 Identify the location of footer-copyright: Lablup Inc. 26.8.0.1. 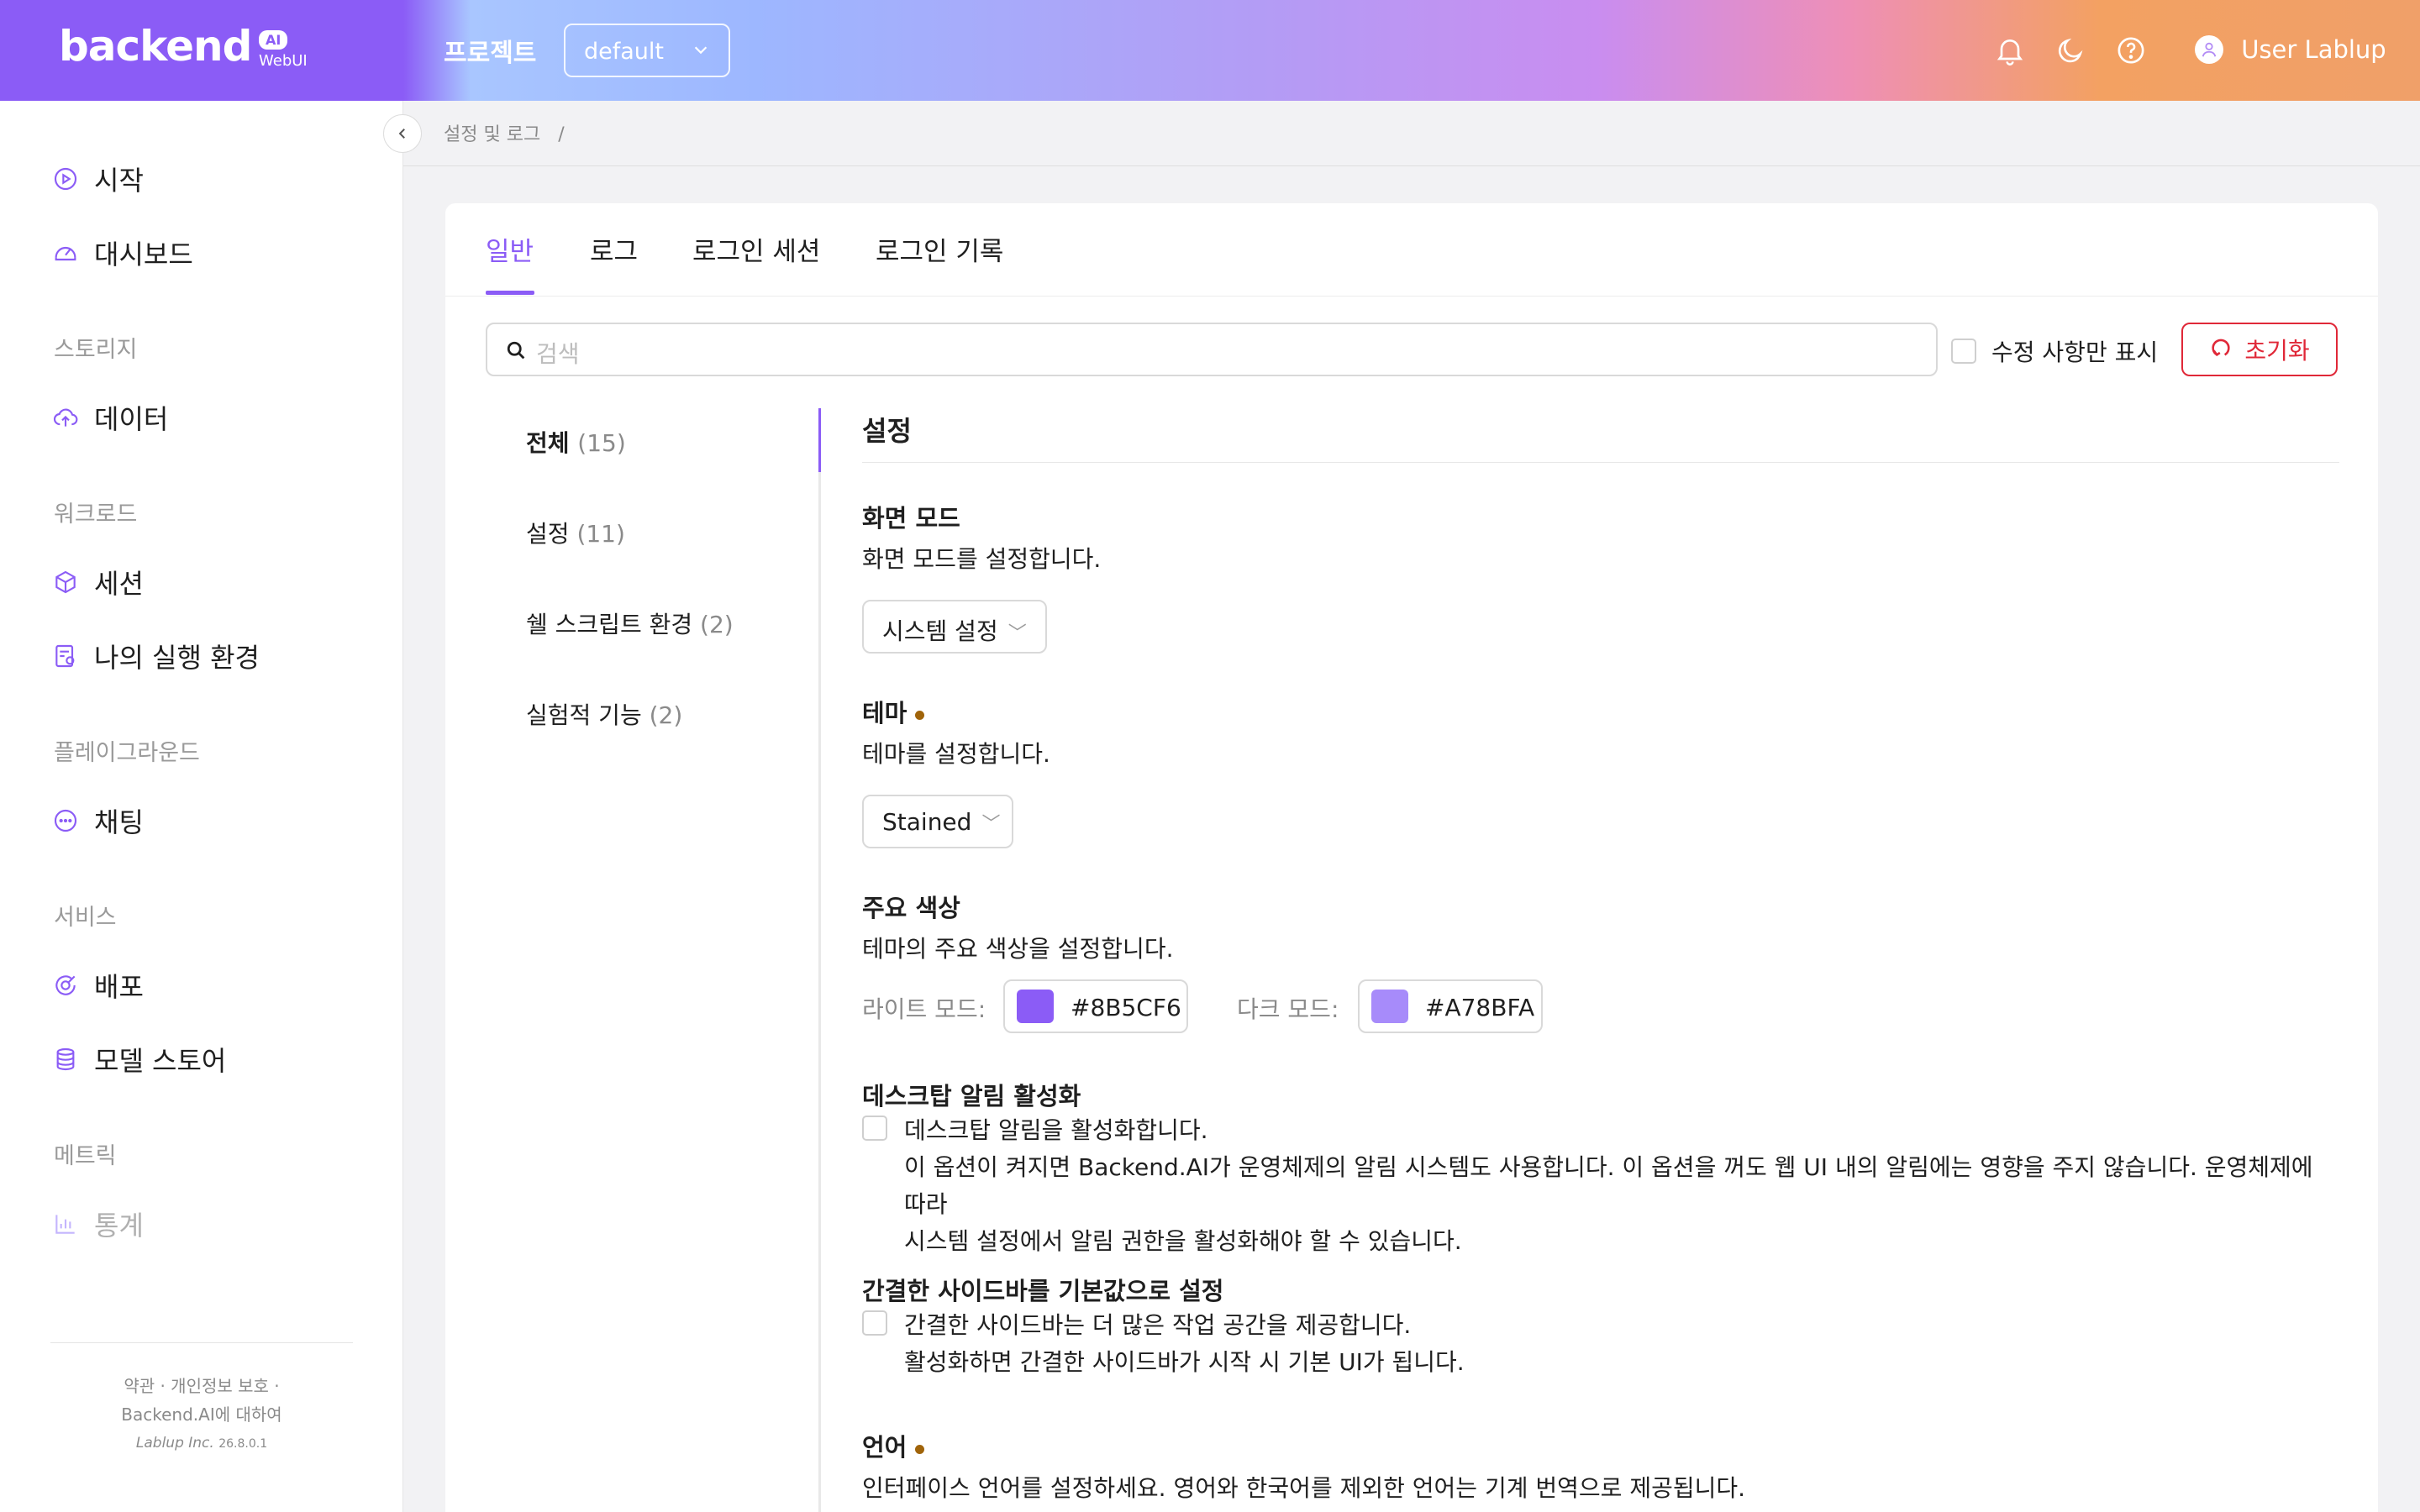
(202, 1443).